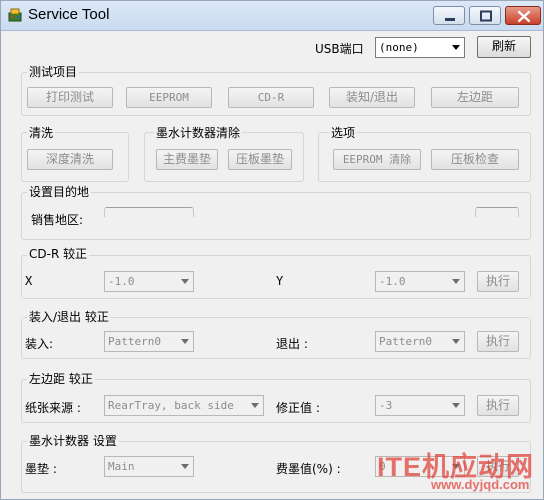 This screenshot has width=544, height=500. I want to click on ink-counter-clear-title: 墨水计数器清除, so click(198, 132).